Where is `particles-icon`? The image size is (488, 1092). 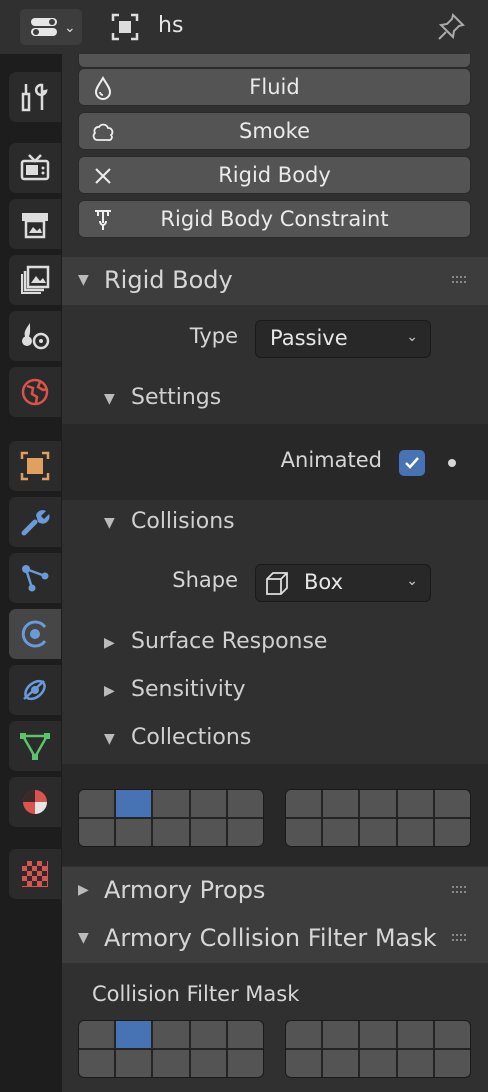
particles-icon is located at coordinates (35, 578).